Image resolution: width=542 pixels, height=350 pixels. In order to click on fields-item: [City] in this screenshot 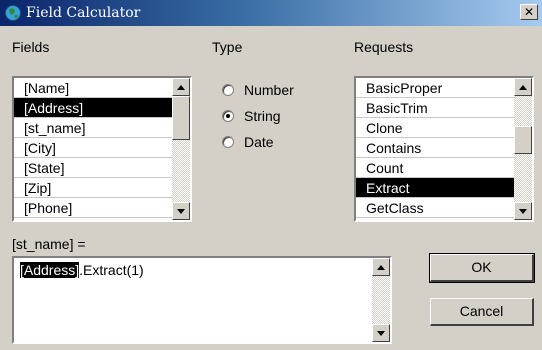, I will do `click(93, 148)`.